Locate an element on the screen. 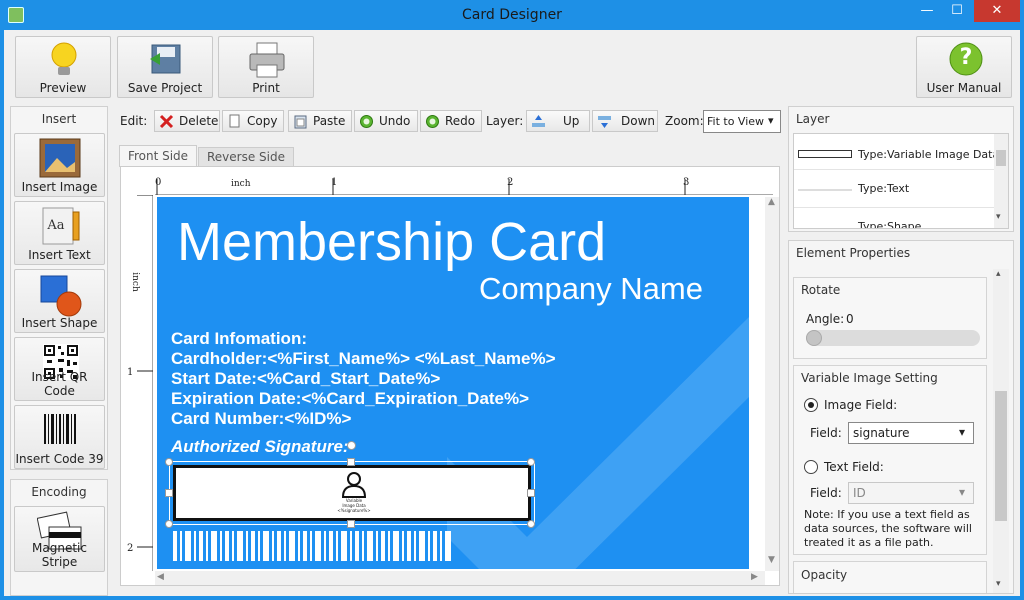 The image size is (1024, 600). insert-image-label: Insert Image is located at coordinates (59, 187).